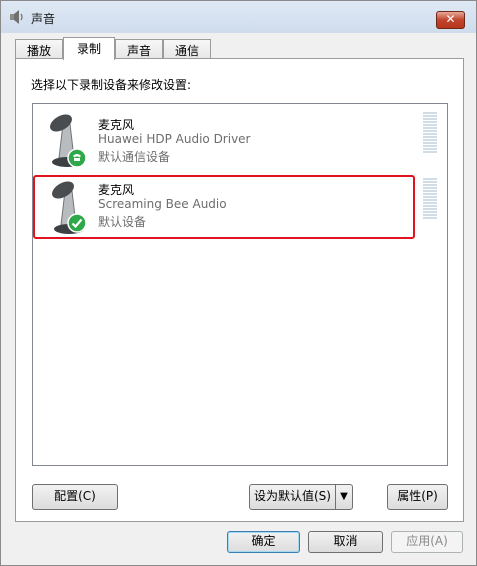  I want to click on tab-communications: 通信, so click(187, 49).